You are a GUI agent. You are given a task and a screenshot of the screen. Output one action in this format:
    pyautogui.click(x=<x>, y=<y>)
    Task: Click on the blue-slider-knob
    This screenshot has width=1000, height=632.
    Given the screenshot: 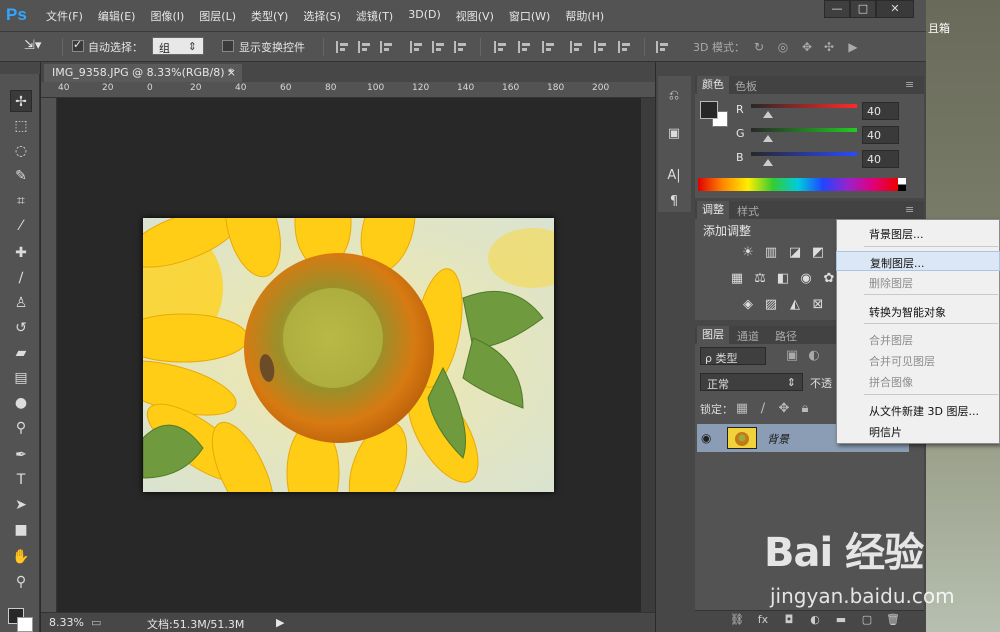 What is the action you would take?
    pyautogui.click(x=768, y=162)
    